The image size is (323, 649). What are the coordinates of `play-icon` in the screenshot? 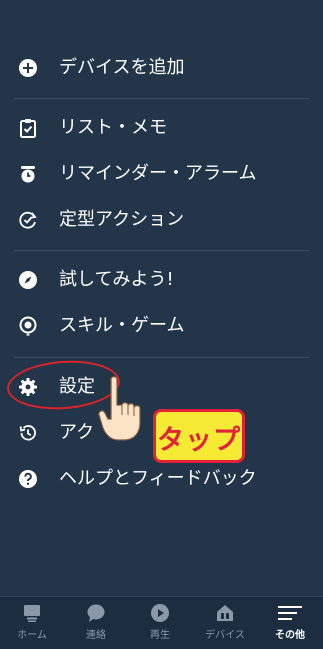 It's located at (160, 613).